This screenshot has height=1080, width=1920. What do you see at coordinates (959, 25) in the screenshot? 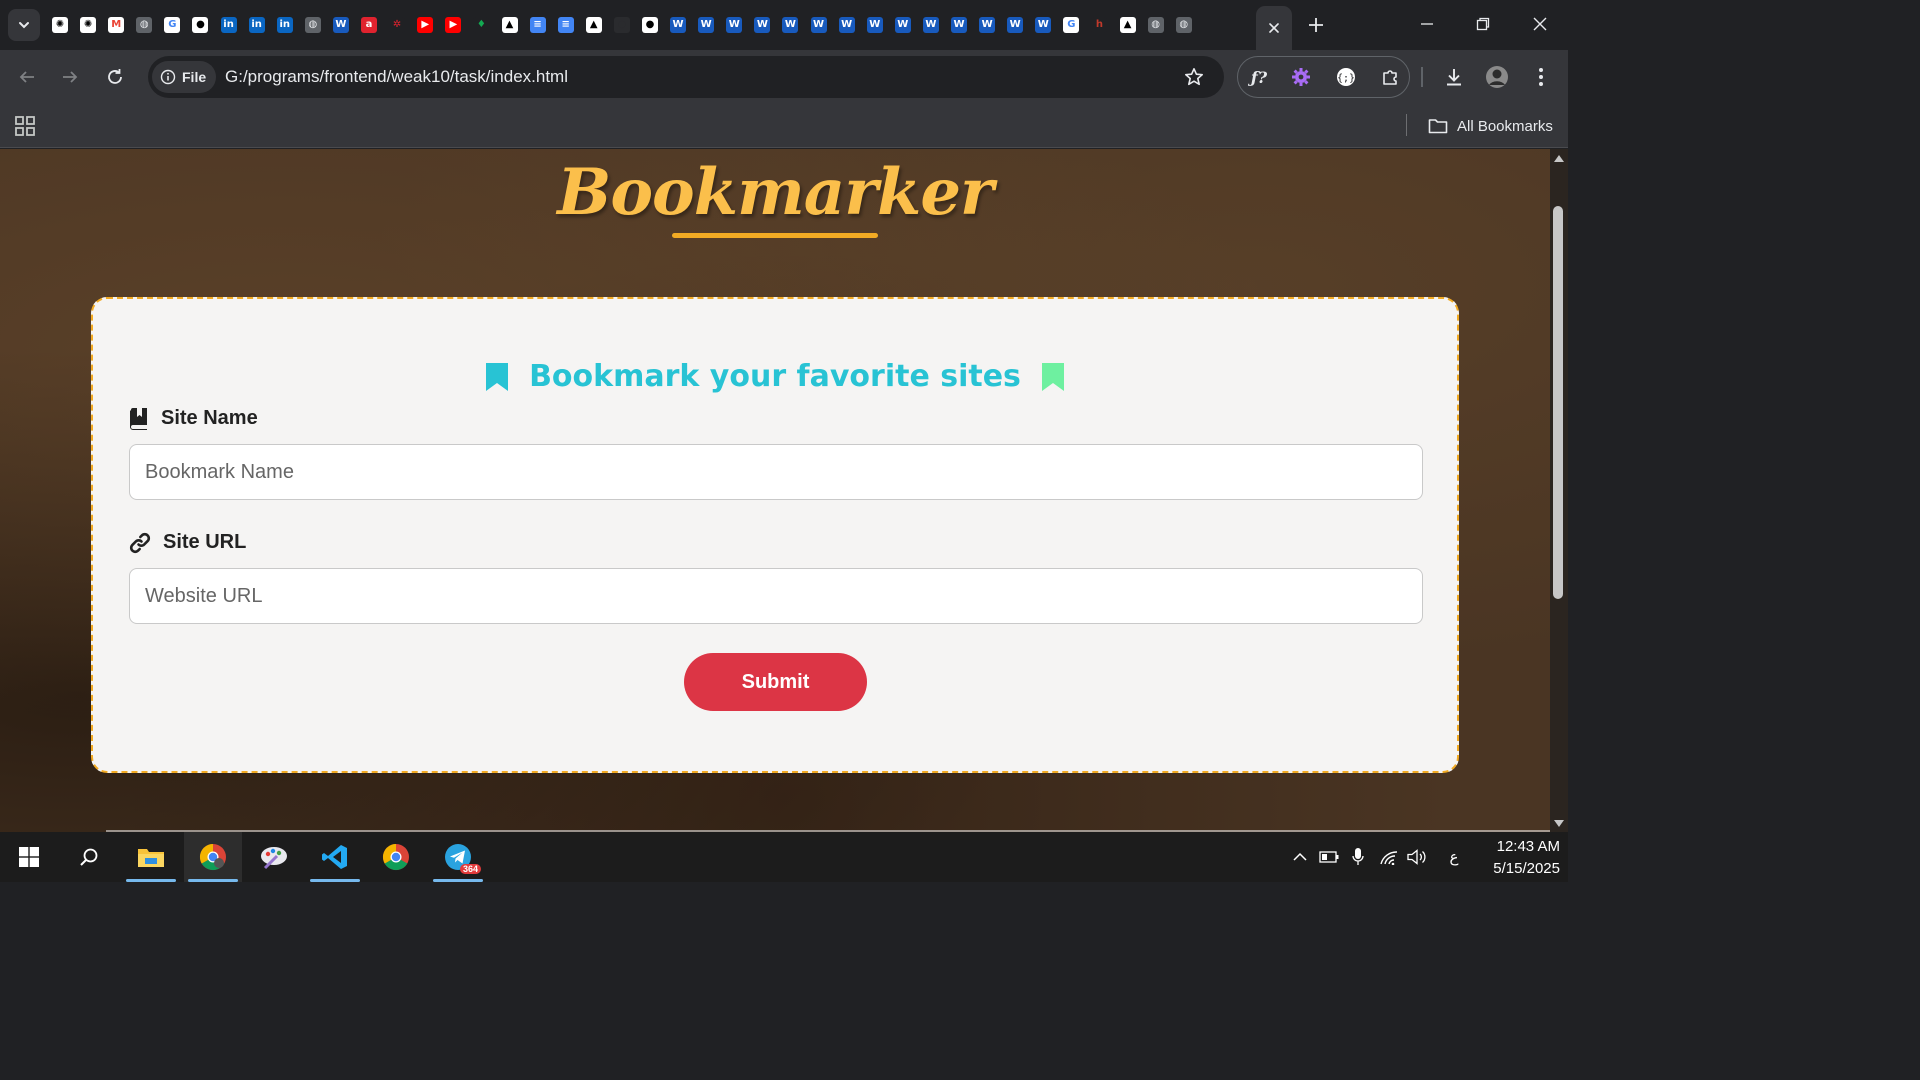
I see `tab-favicon-word-12-icon: W` at bounding box center [959, 25].